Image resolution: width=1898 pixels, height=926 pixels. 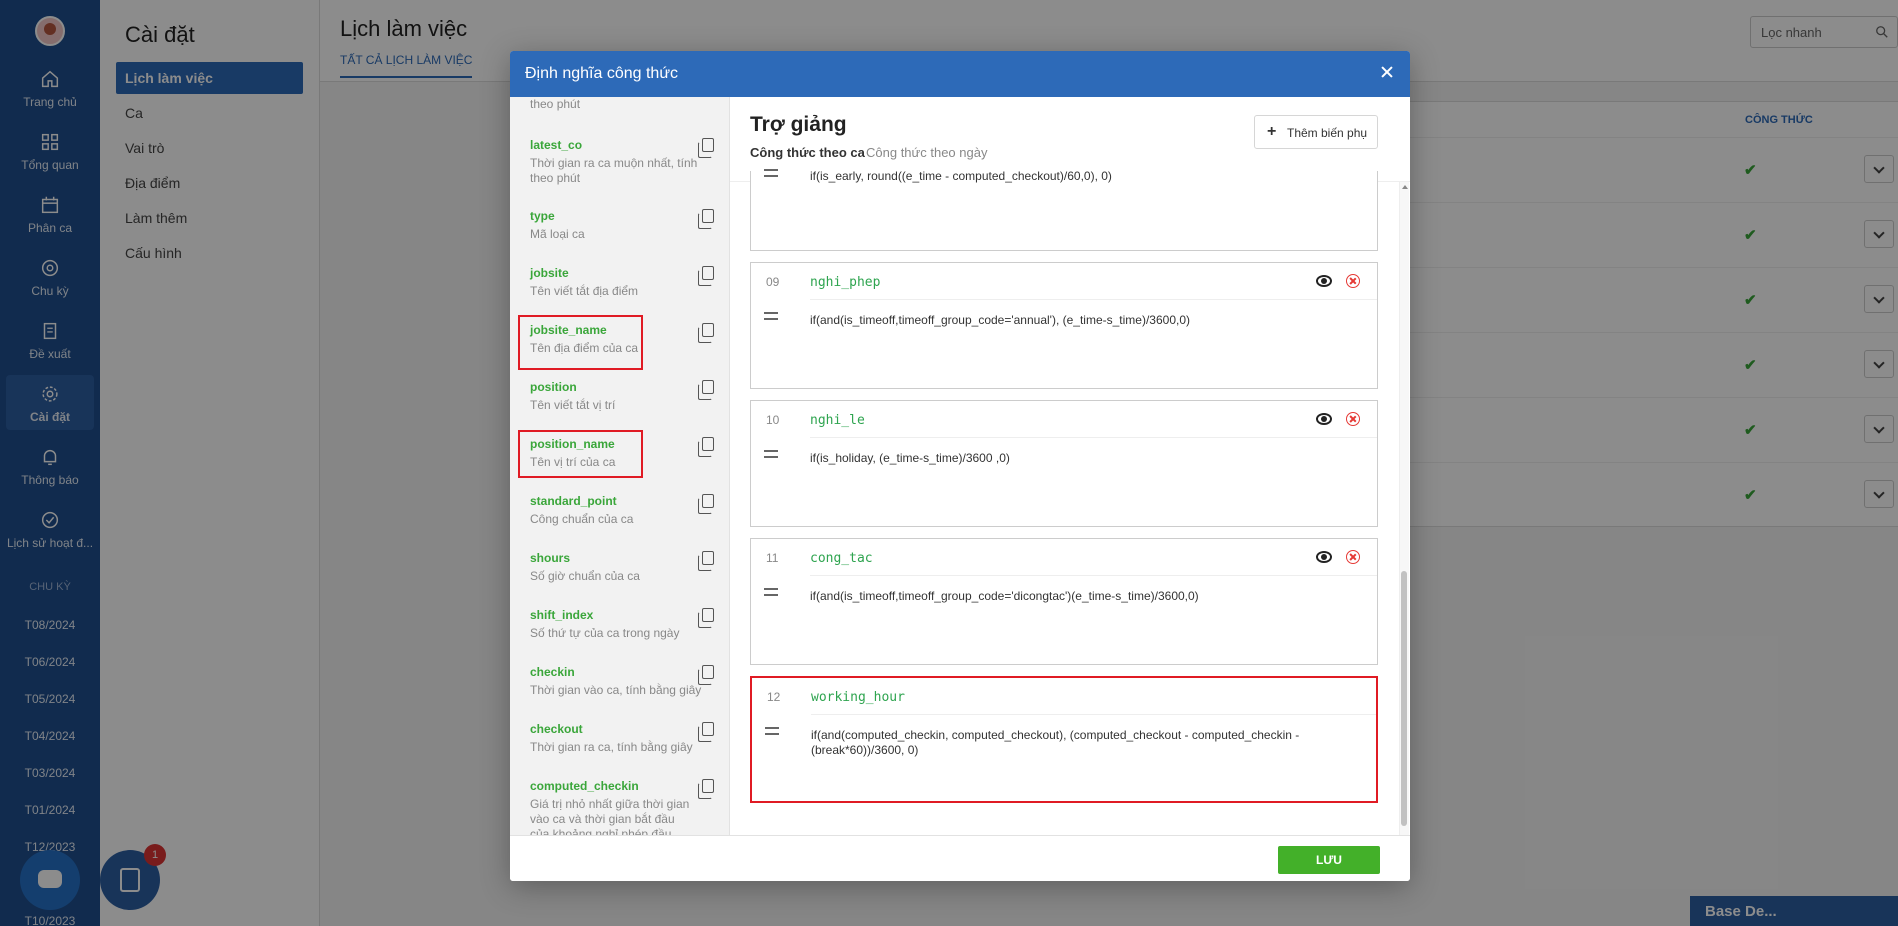 I want to click on dialog-footer: LƯU, so click(x=960, y=858).